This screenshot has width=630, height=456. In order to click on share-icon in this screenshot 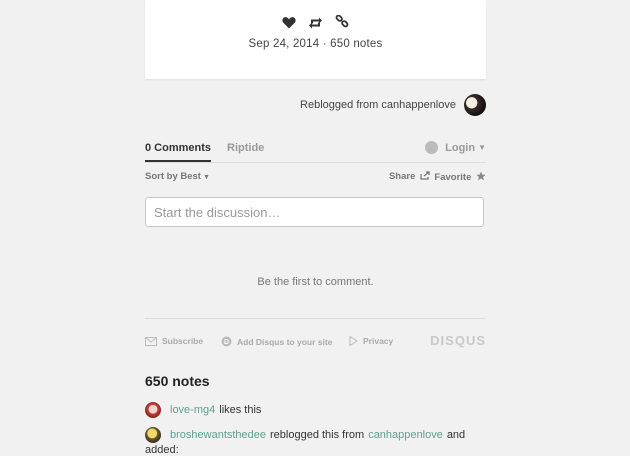, I will do `click(424, 176)`.